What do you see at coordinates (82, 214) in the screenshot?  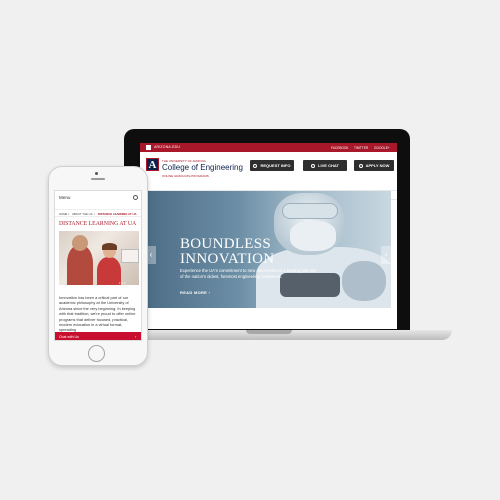 I see `breadcrumb-about: ABOUT THE UA` at bounding box center [82, 214].